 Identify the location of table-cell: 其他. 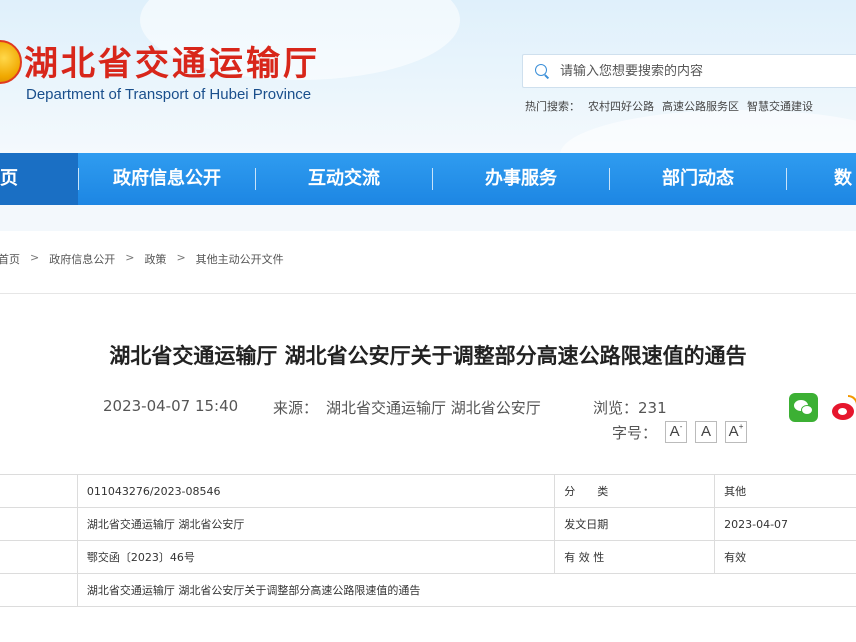
(785, 491).